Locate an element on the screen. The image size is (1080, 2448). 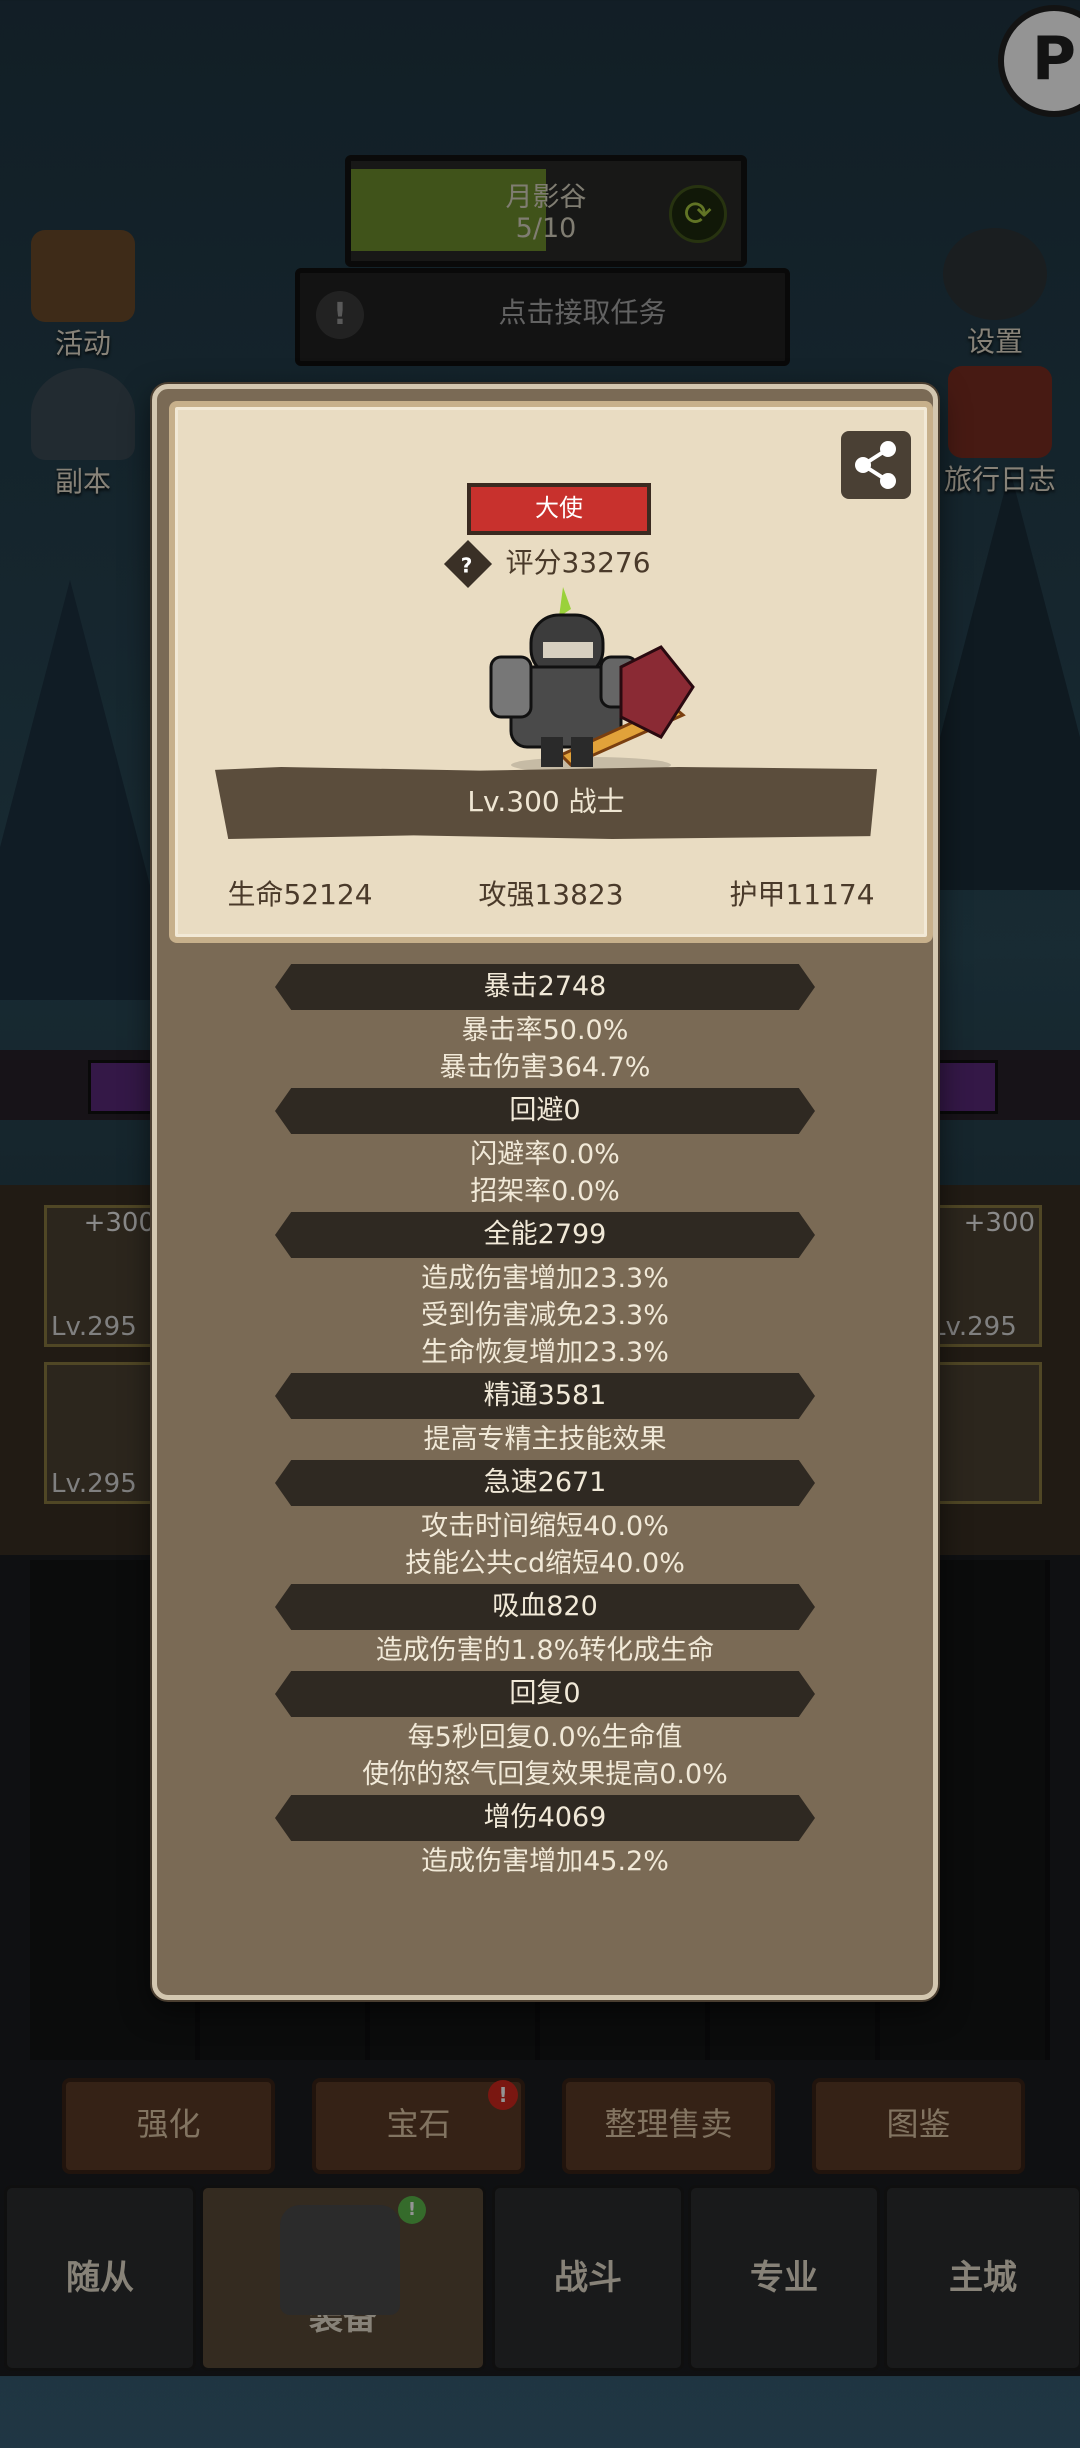
attribute-header: 增伤4069 is located at coordinates (545, 1818).